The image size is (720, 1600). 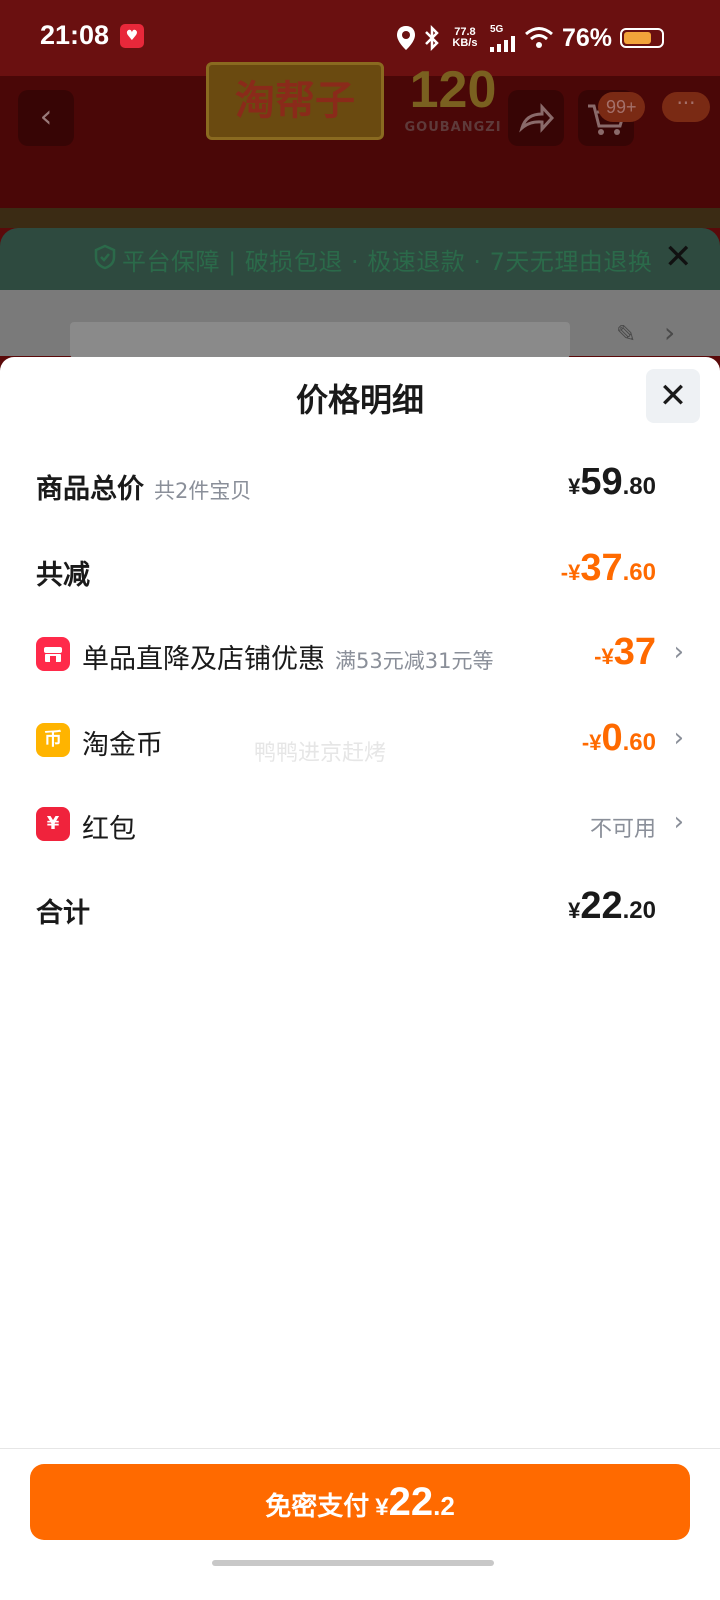 What do you see at coordinates (53, 740) in the screenshot?
I see `coin-icon: 币` at bounding box center [53, 740].